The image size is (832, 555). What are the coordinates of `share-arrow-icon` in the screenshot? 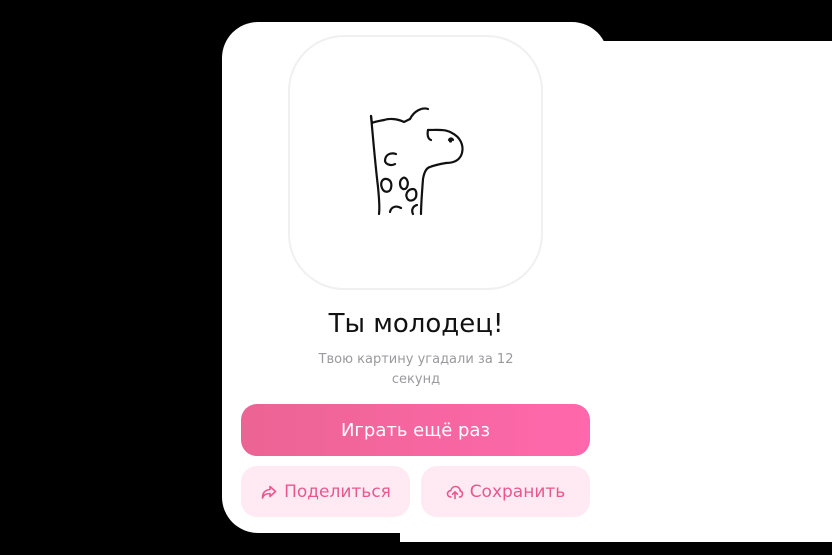 It's located at (269, 492).